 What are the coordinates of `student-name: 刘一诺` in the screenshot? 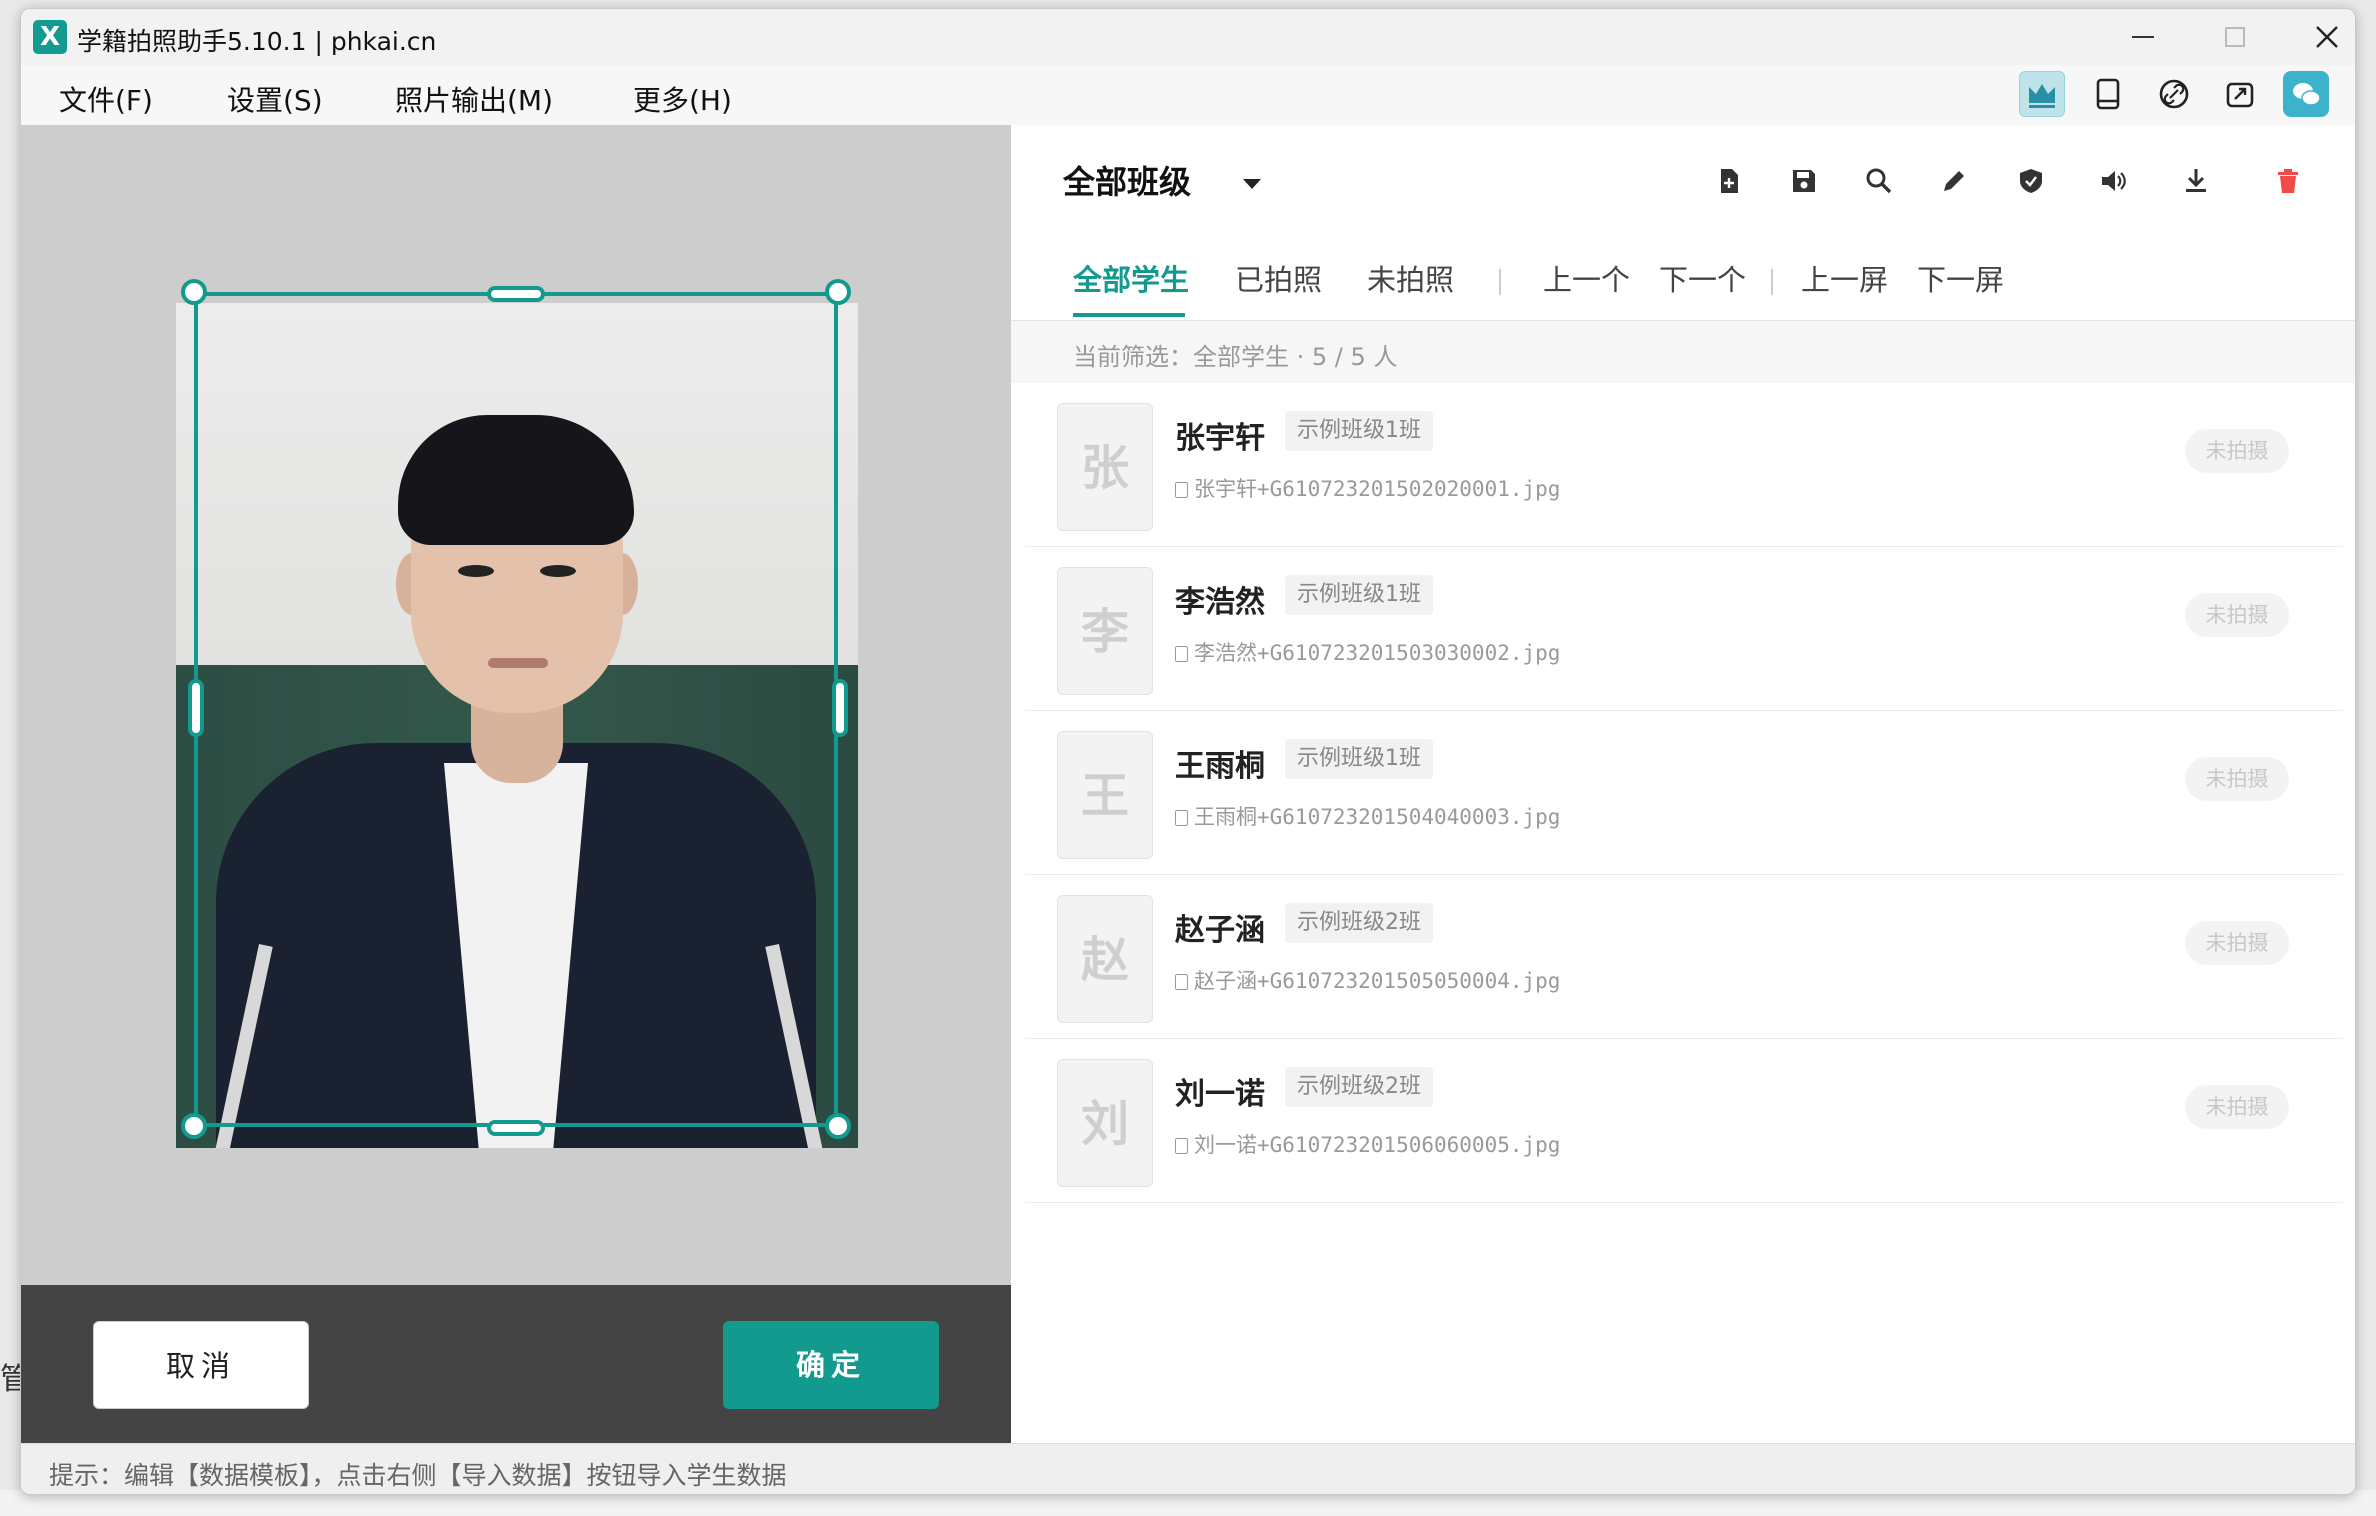 It's located at (1220, 1094).